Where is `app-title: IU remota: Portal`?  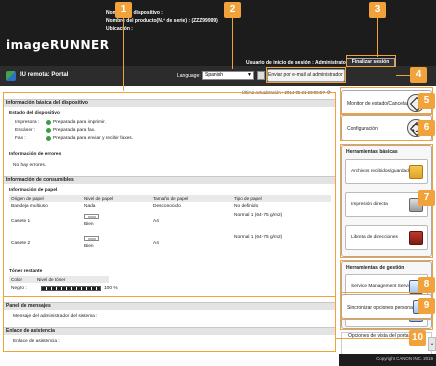
app-title: IU remota: Portal is located at coordinates (44, 75).